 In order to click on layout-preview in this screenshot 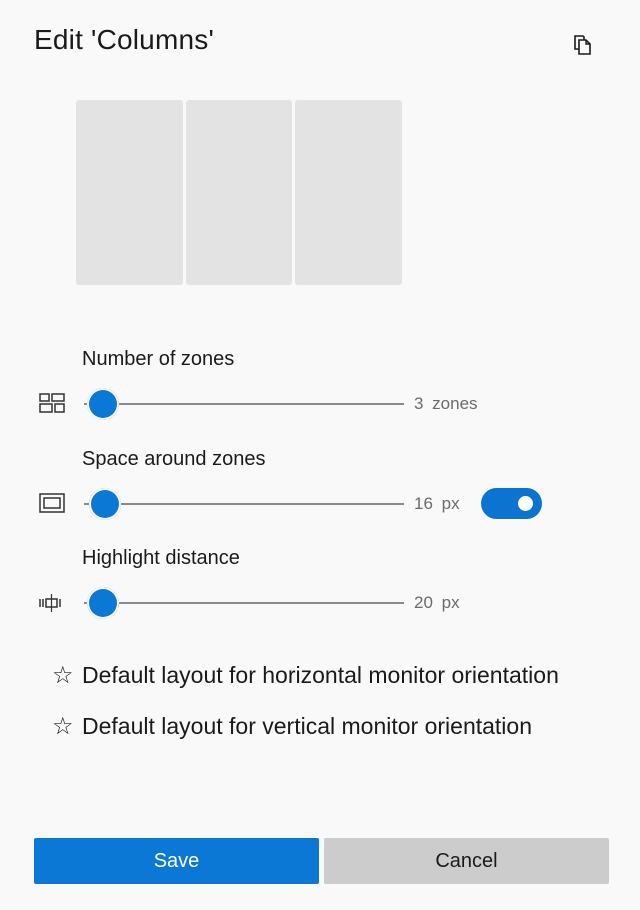, I will do `click(239, 192)`.